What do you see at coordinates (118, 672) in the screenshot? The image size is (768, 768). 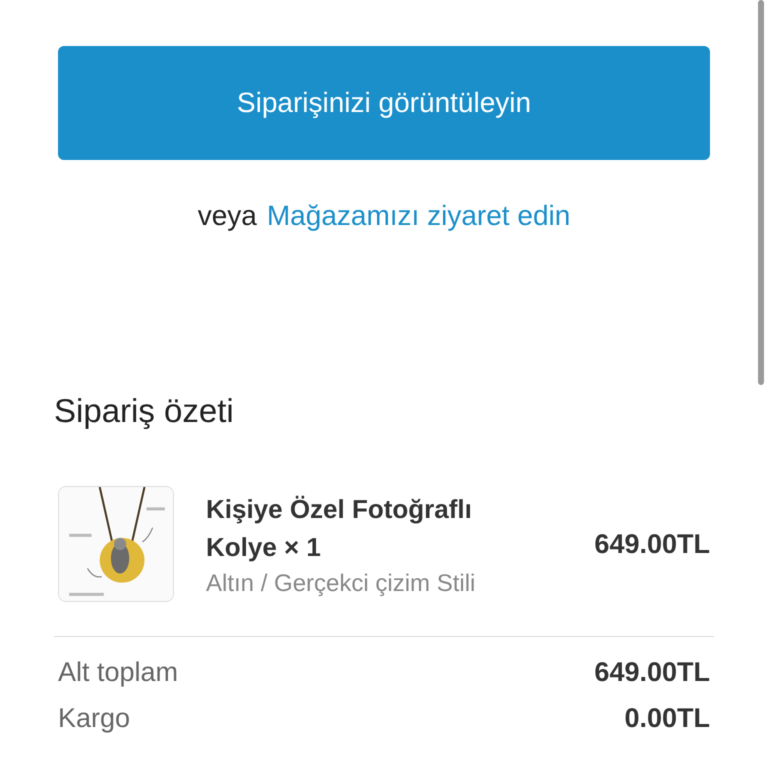 I see `total-label: Alt toplam` at bounding box center [118, 672].